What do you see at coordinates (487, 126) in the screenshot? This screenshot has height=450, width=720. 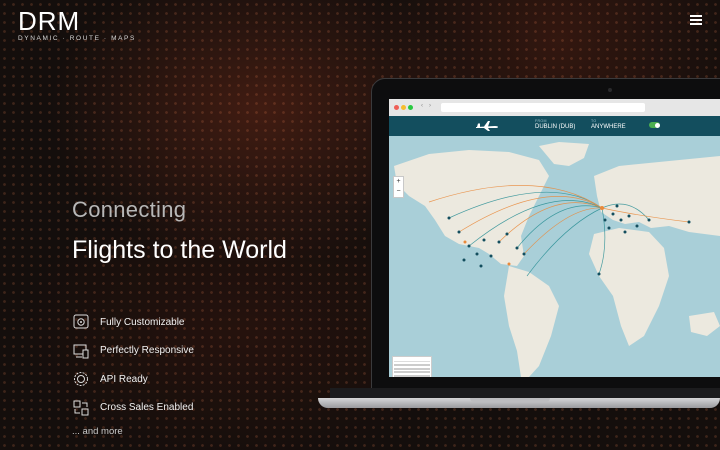 I see `airplane-icon` at bounding box center [487, 126].